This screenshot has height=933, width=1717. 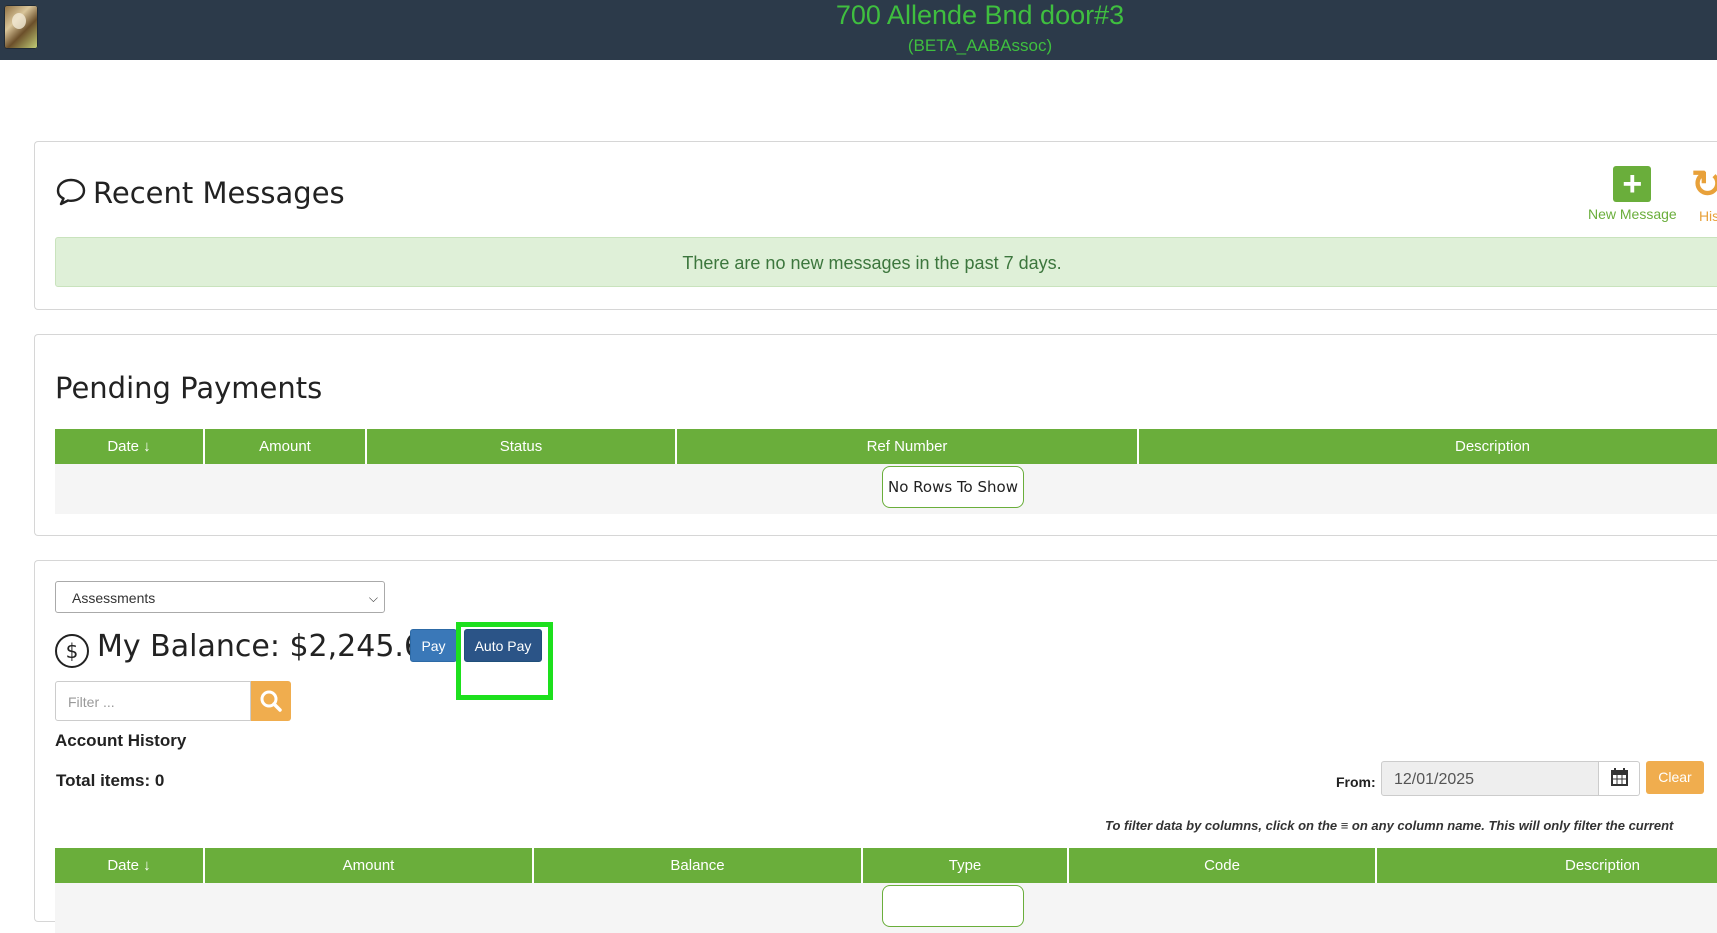 I want to click on auto-pay-highlight, so click(x=504, y=661).